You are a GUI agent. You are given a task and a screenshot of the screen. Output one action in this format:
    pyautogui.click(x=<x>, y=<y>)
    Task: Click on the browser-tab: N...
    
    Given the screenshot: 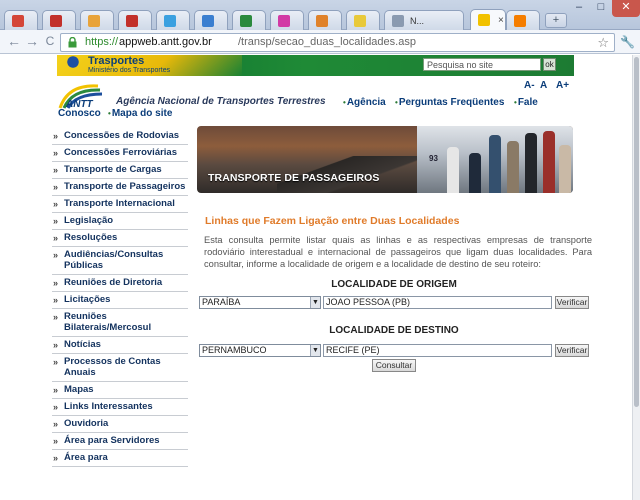 What is the action you would take?
    pyautogui.click(x=424, y=20)
    